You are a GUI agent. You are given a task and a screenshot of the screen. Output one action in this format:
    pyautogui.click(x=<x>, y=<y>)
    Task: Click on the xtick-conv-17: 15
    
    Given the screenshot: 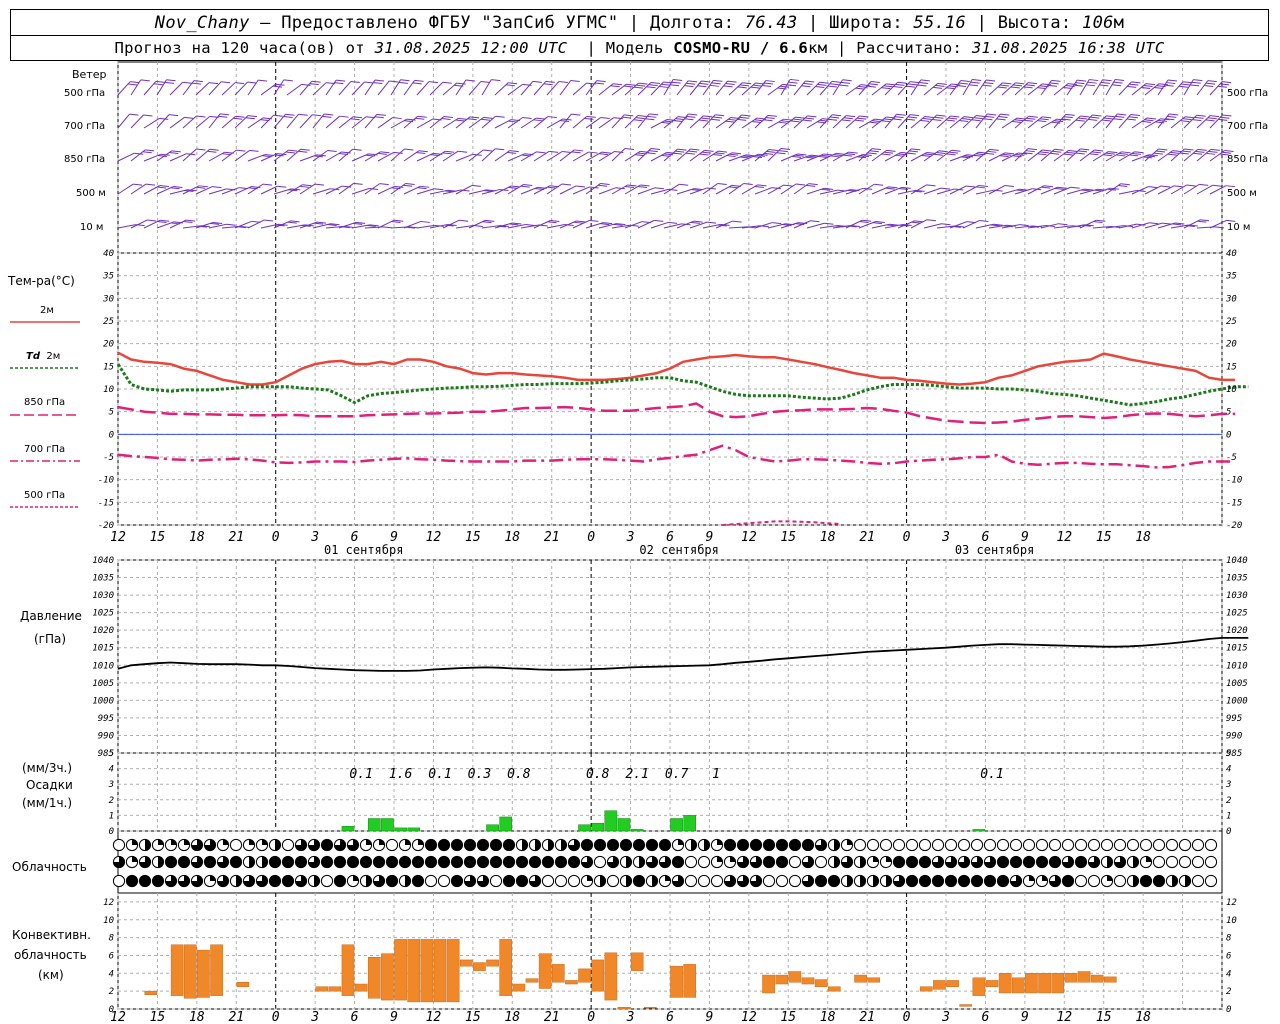 What is the action you would take?
    pyautogui.click(x=788, y=1017)
    